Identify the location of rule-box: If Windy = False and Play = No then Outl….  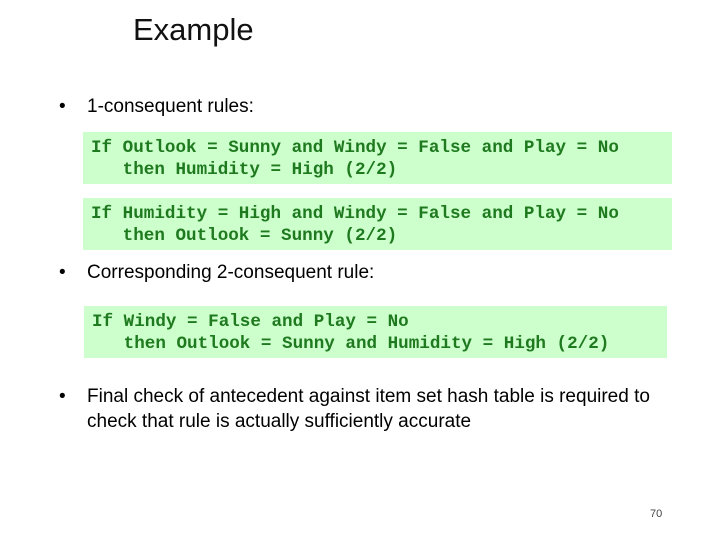
(375, 332).